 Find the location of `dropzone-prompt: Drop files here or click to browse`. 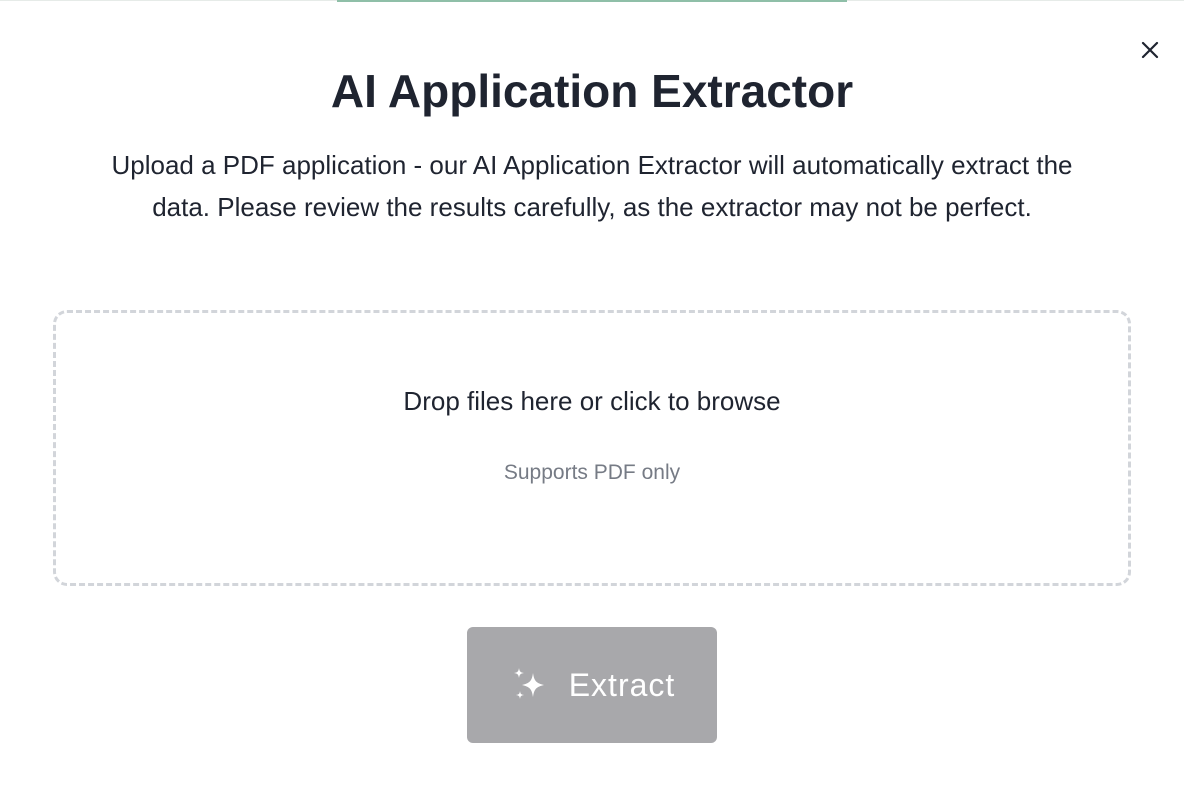

dropzone-prompt: Drop files here or click to browse is located at coordinates (592, 401).